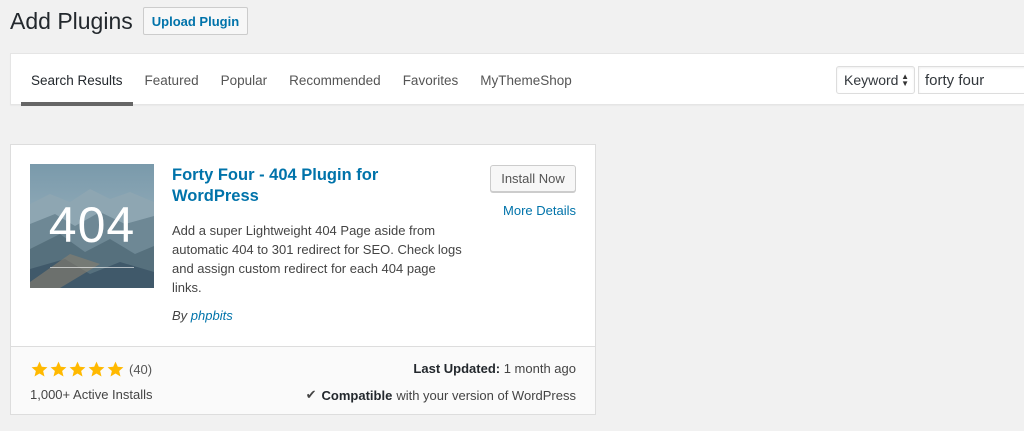  Describe the element at coordinates (91, 394) in the screenshot. I see `active-installs: 1,000+ Active Installs` at that location.